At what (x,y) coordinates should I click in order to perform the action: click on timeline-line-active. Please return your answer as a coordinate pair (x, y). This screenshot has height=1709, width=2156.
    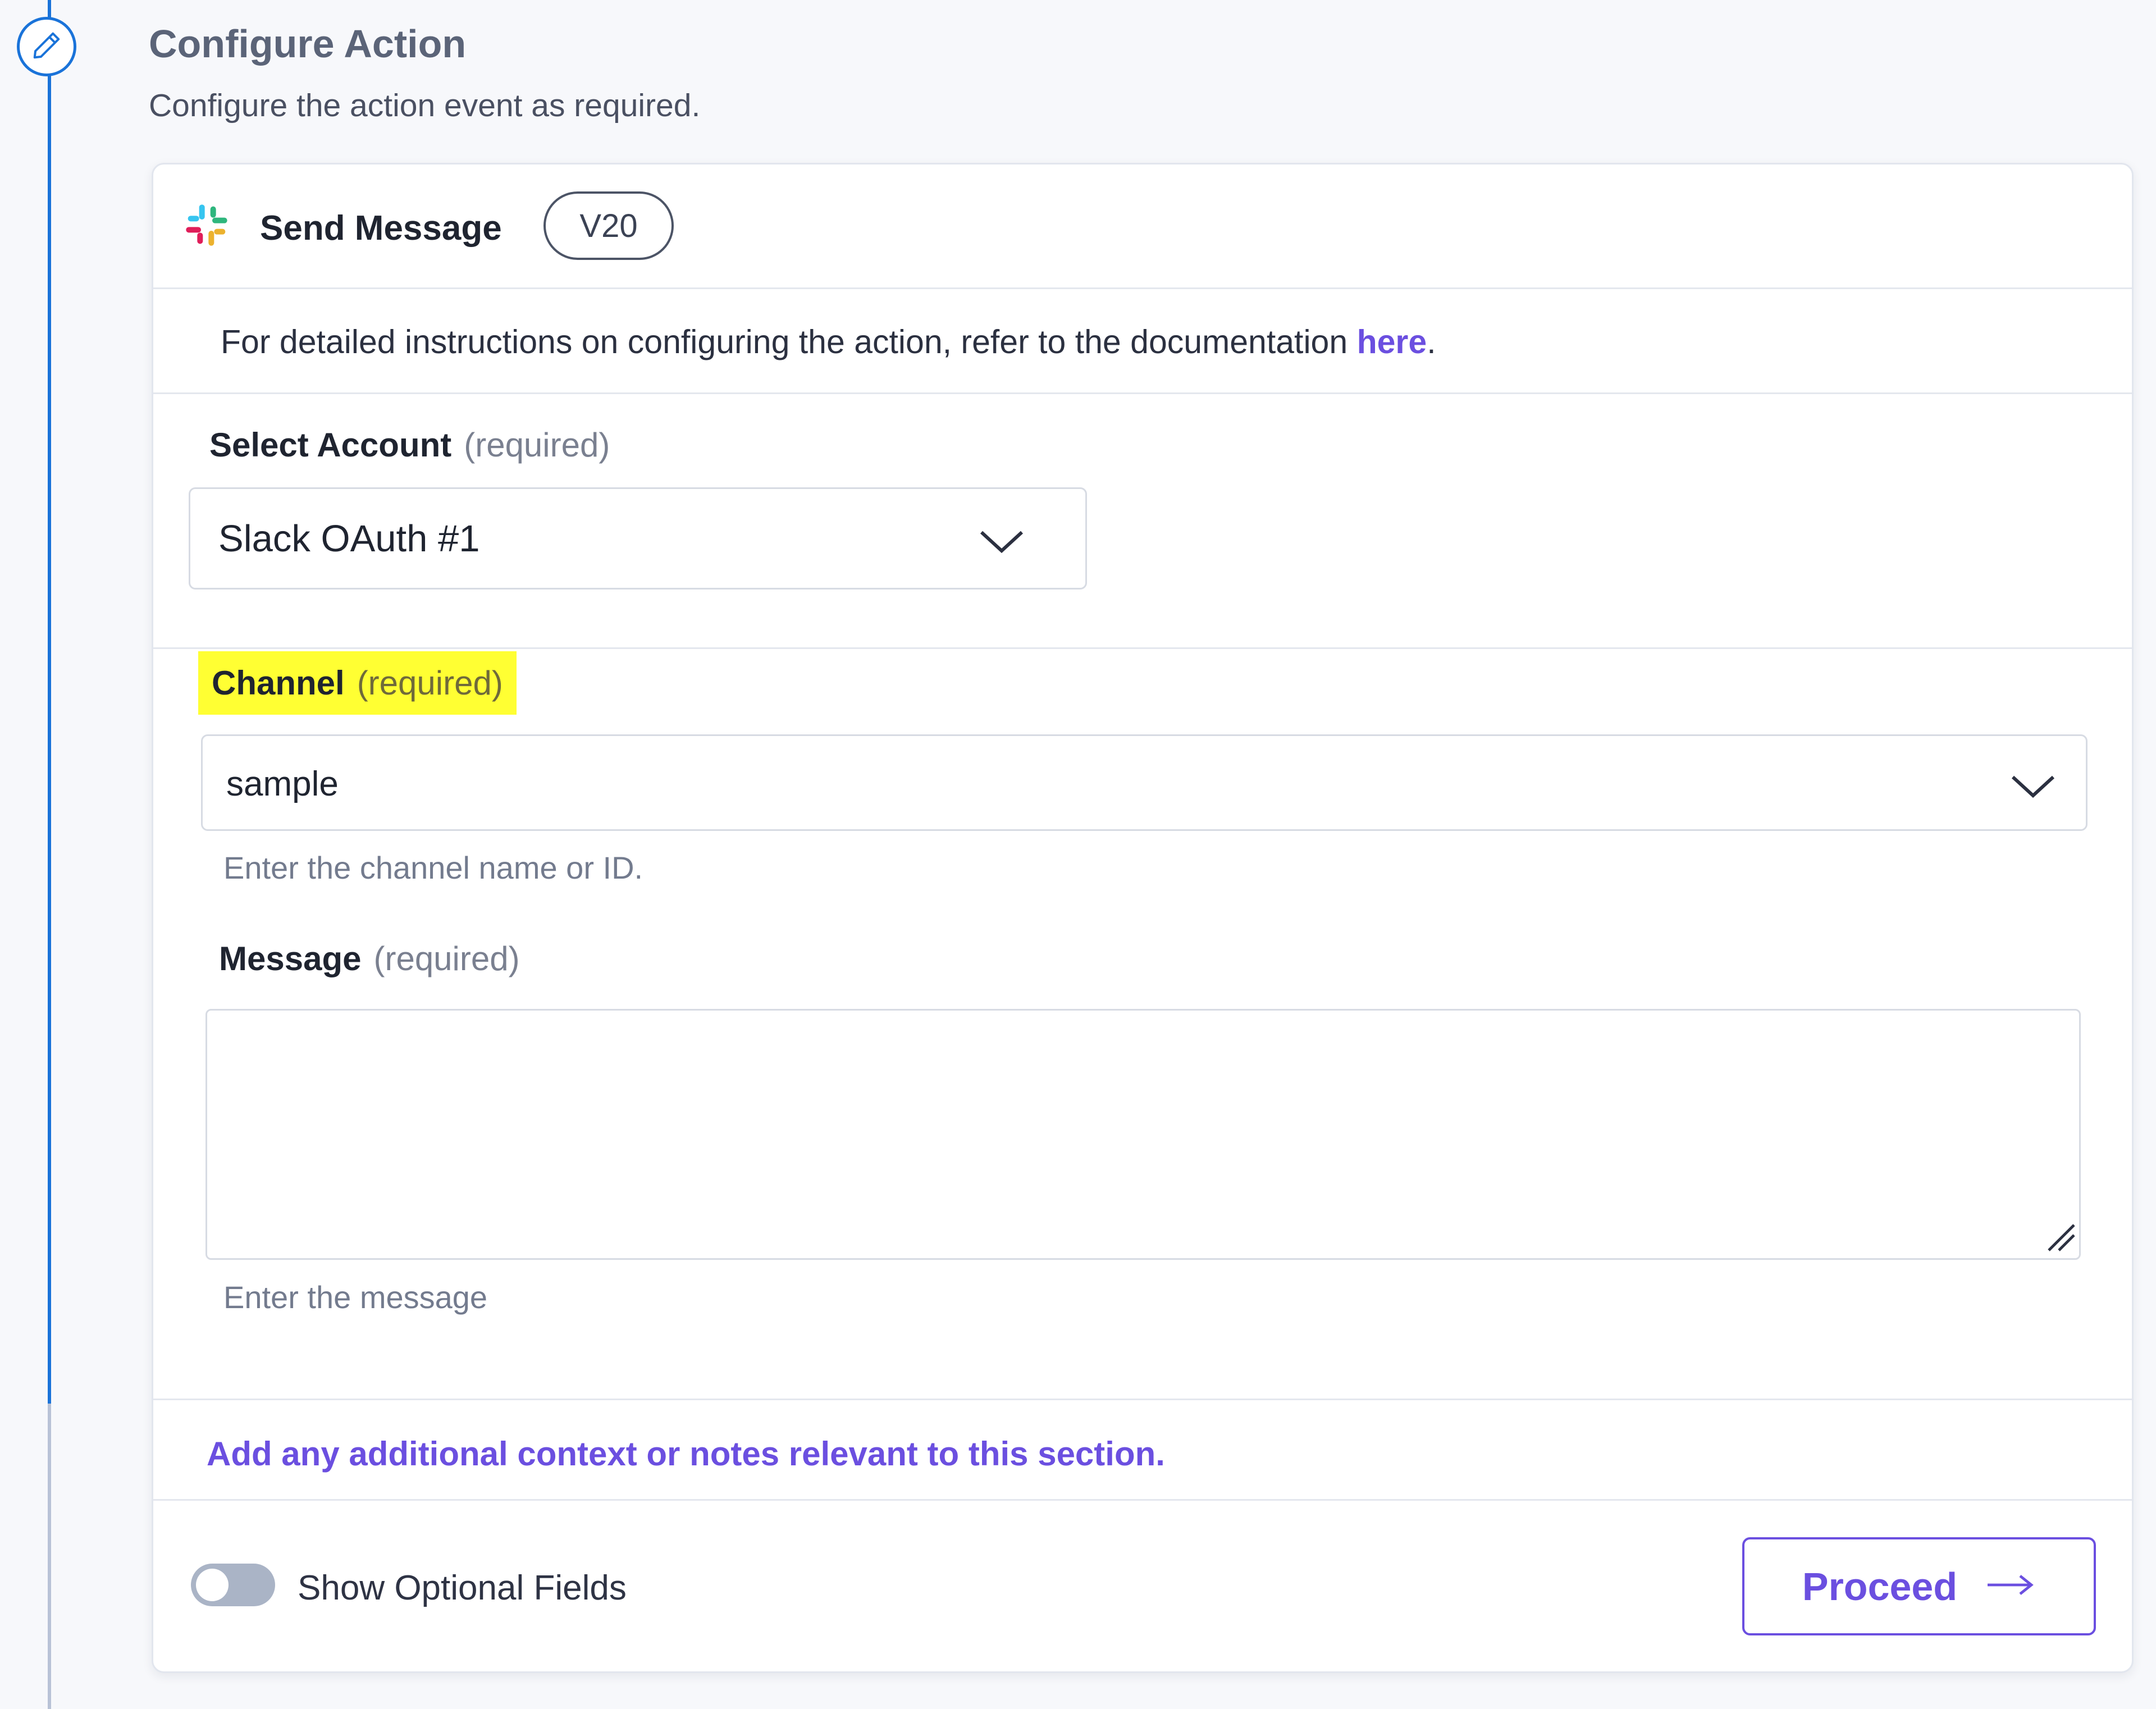
    Looking at the image, I should click on (49, 702).